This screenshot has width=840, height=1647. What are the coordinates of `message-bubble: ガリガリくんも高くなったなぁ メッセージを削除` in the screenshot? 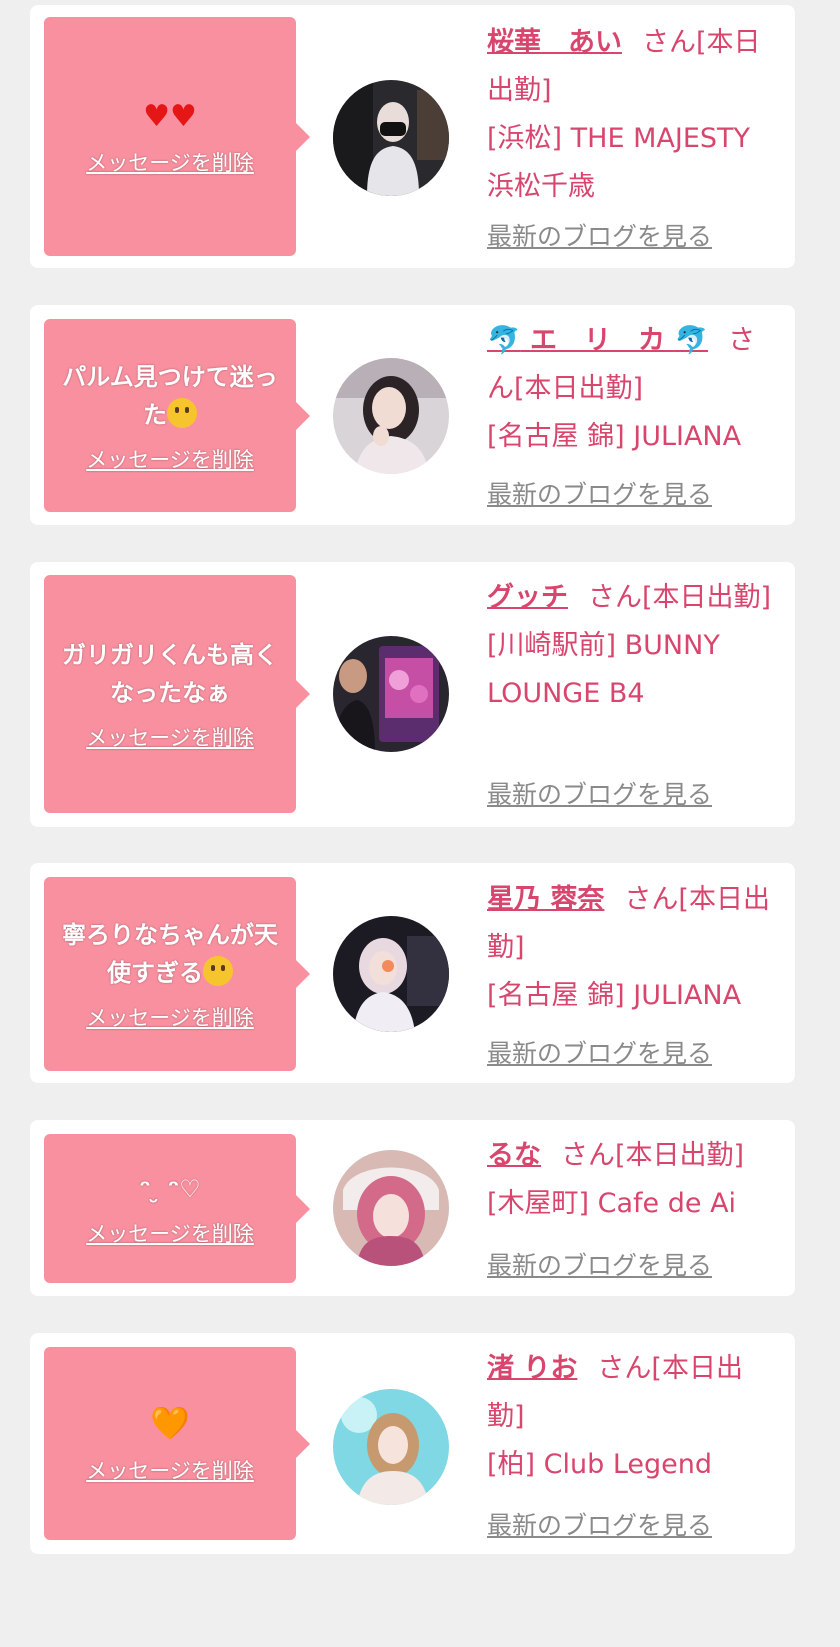 It's located at (177, 694).